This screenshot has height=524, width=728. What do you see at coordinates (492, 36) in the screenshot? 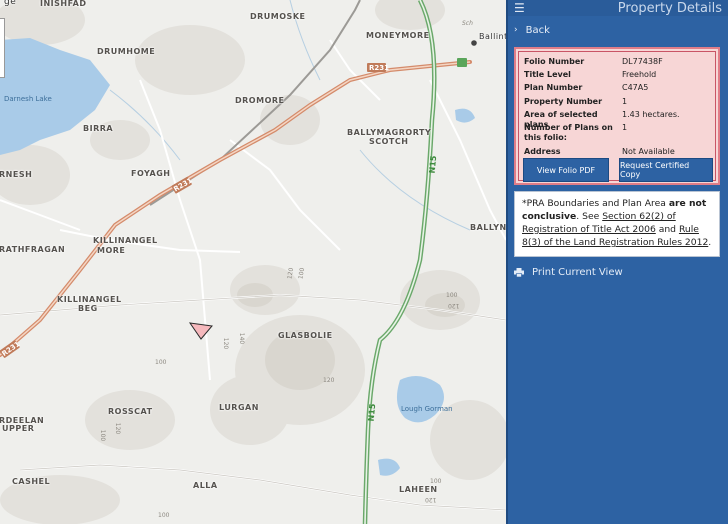
I see `town-label: Ballint` at bounding box center [492, 36].